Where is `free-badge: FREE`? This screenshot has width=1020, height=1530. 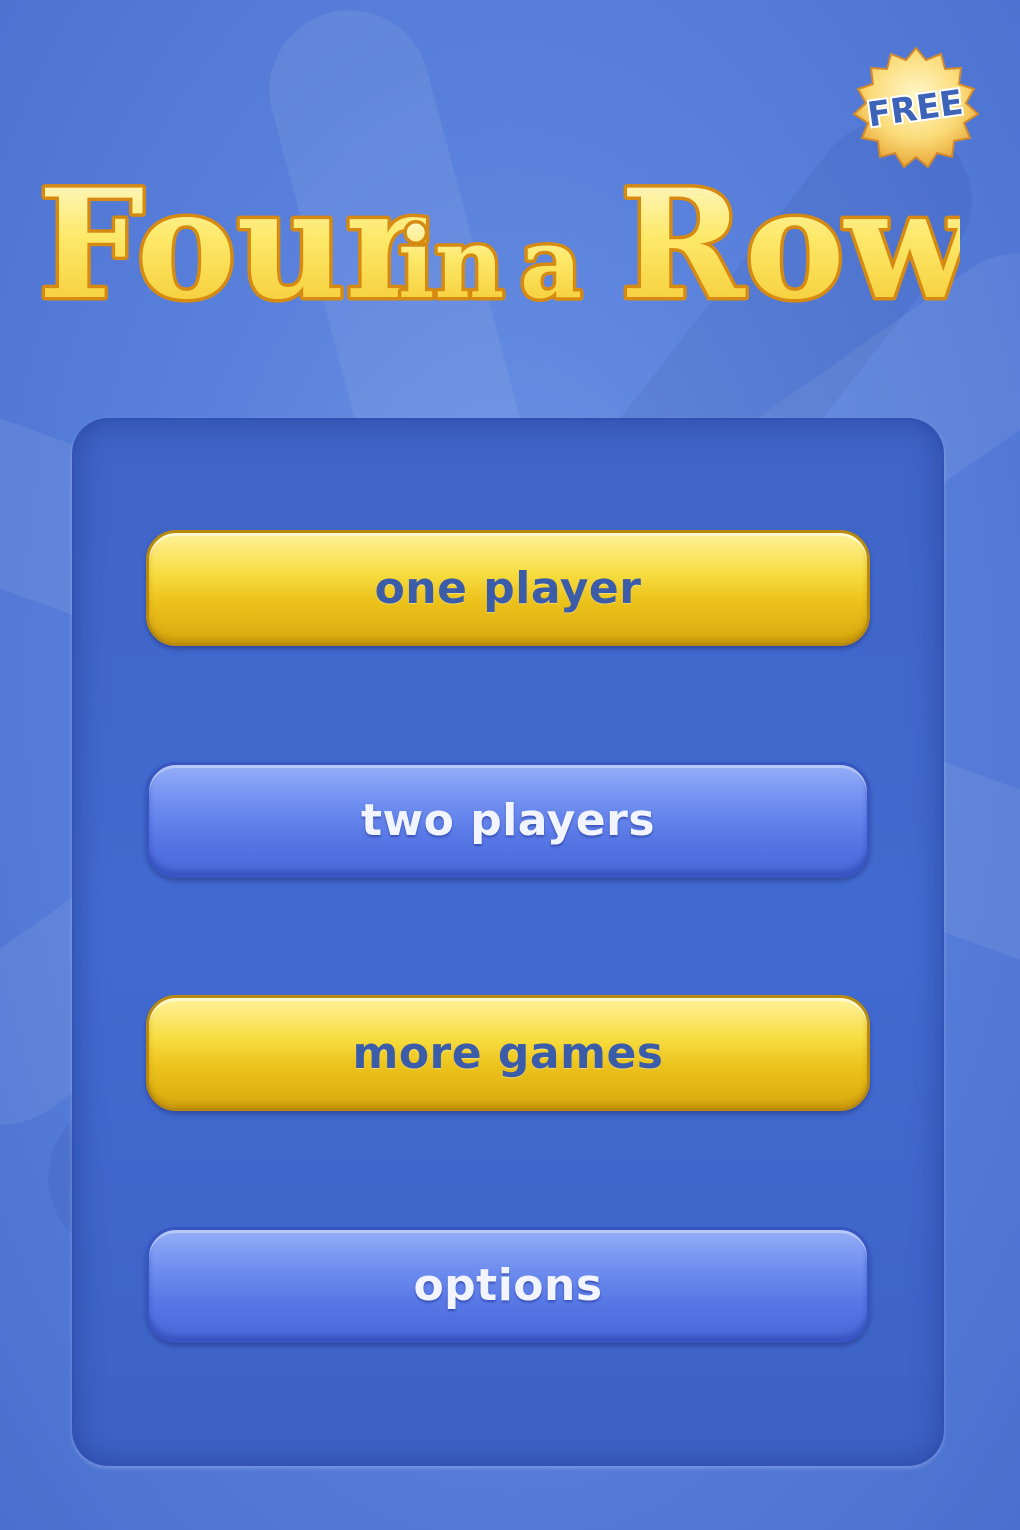 free-badge: FREE is located at coordinates (916, 108).